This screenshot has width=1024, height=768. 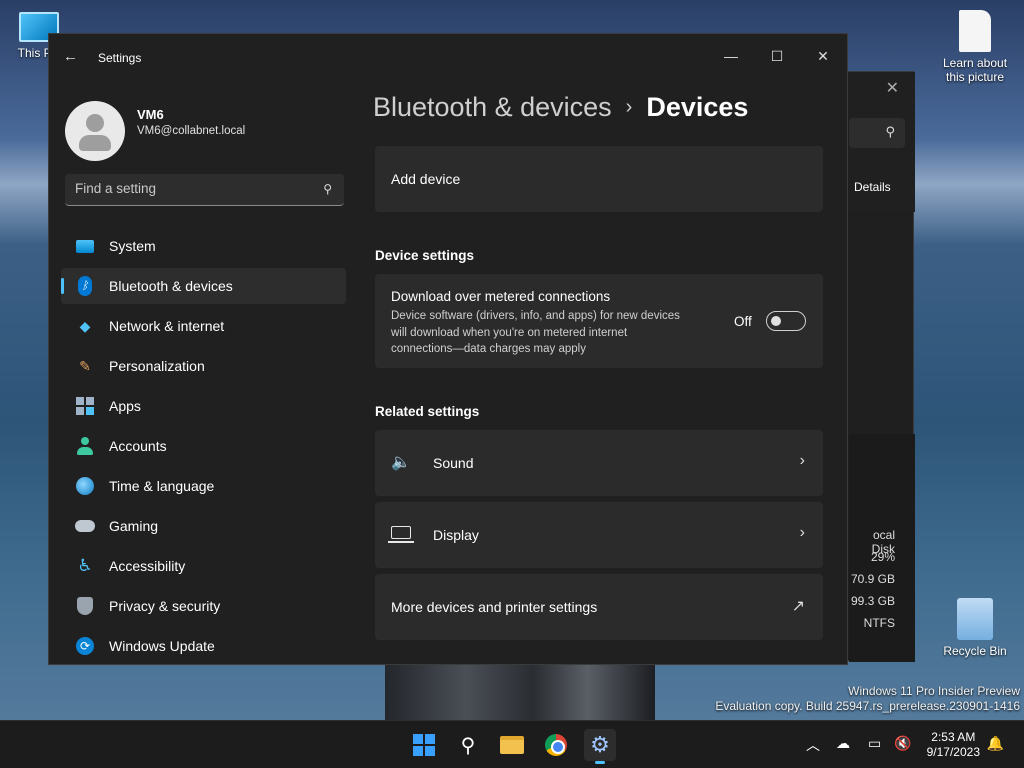 I want to click on taskbar: ⚲ ⚙ ︿ ☁ ▭ 🔇 2:53 AM 9/17/2023 🔔, so click(x=512, y=744).